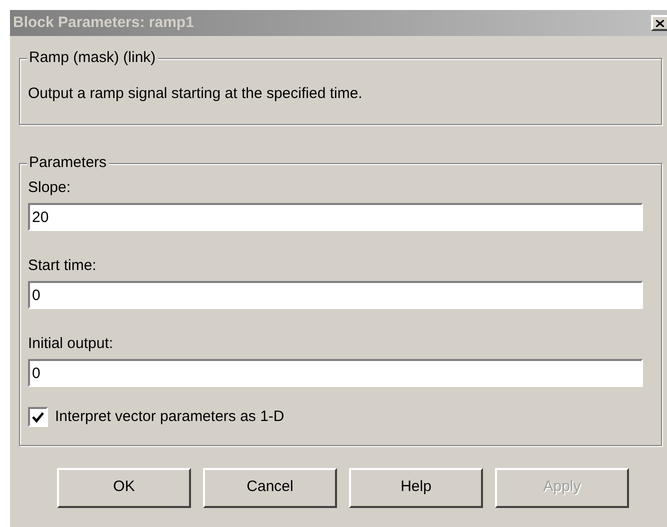 The image size is (667, 527). What do you see at coordinates (416, 488) in the screenshot?
I see `dialog-button: Help` at bounding box center [416, 488].